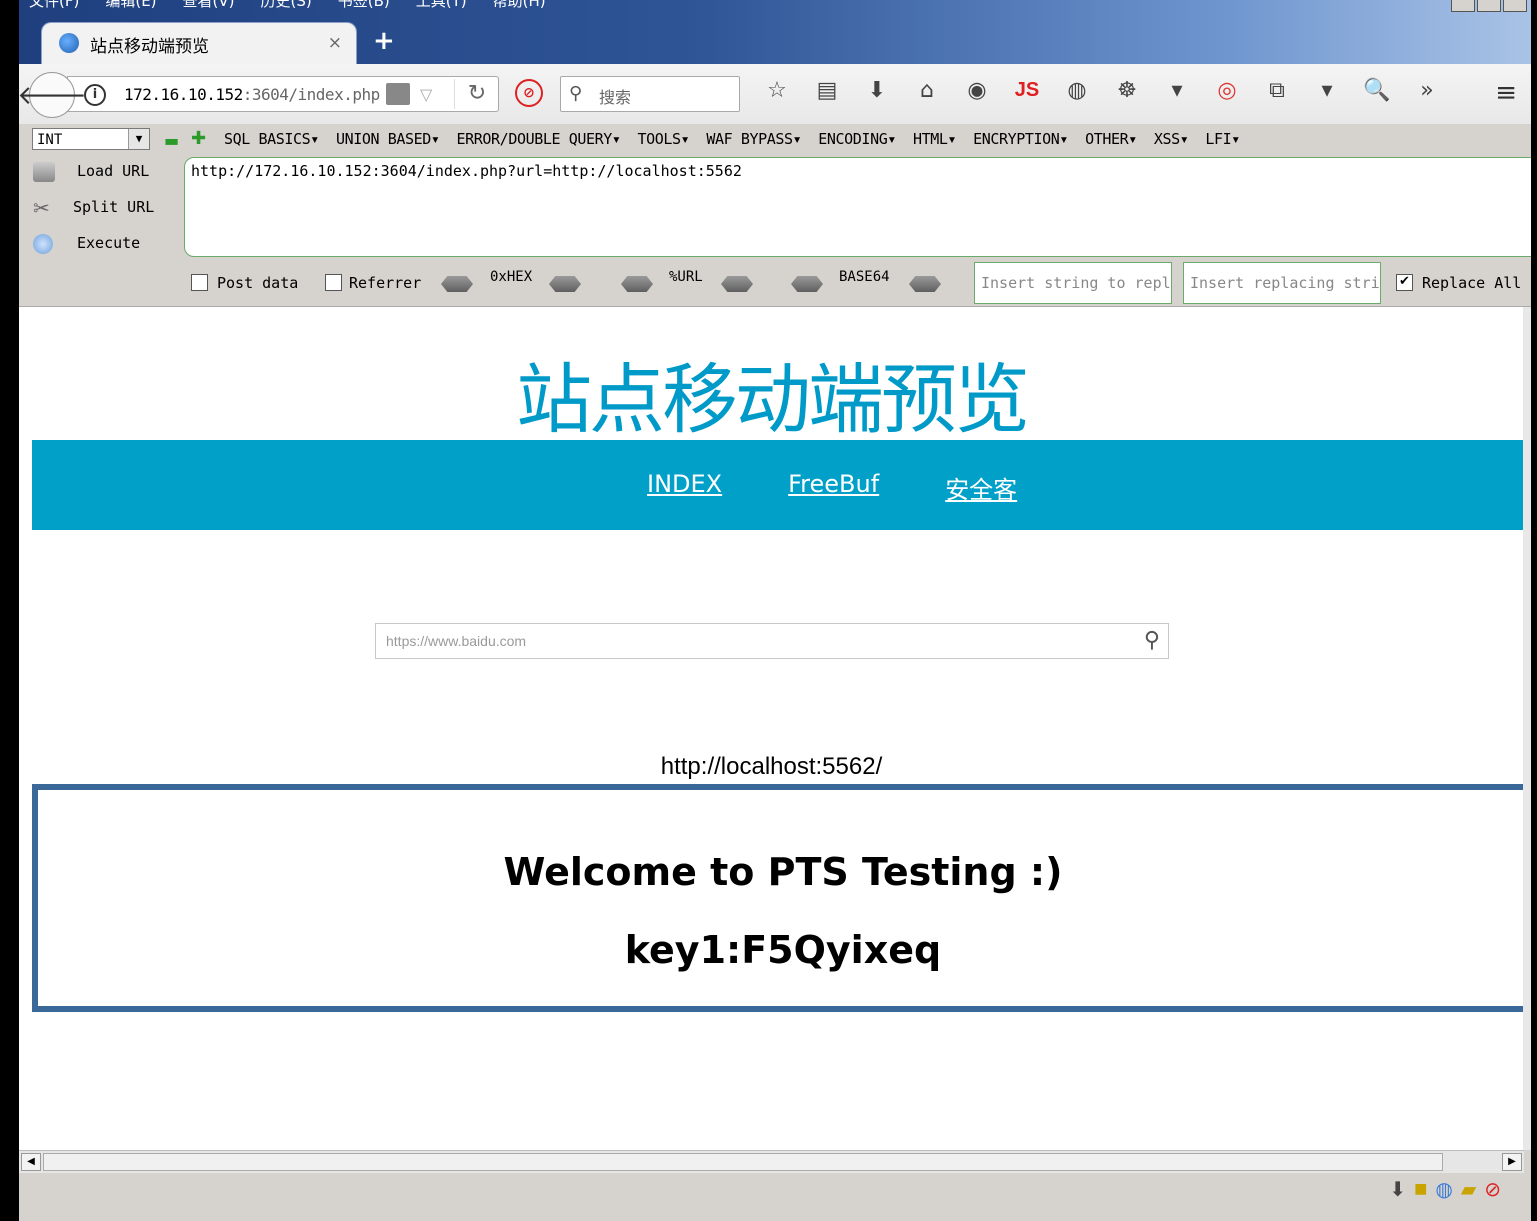  Describe the element at coordinates (1515, 6) in the screenshot. I see `close-window-button` at that location.